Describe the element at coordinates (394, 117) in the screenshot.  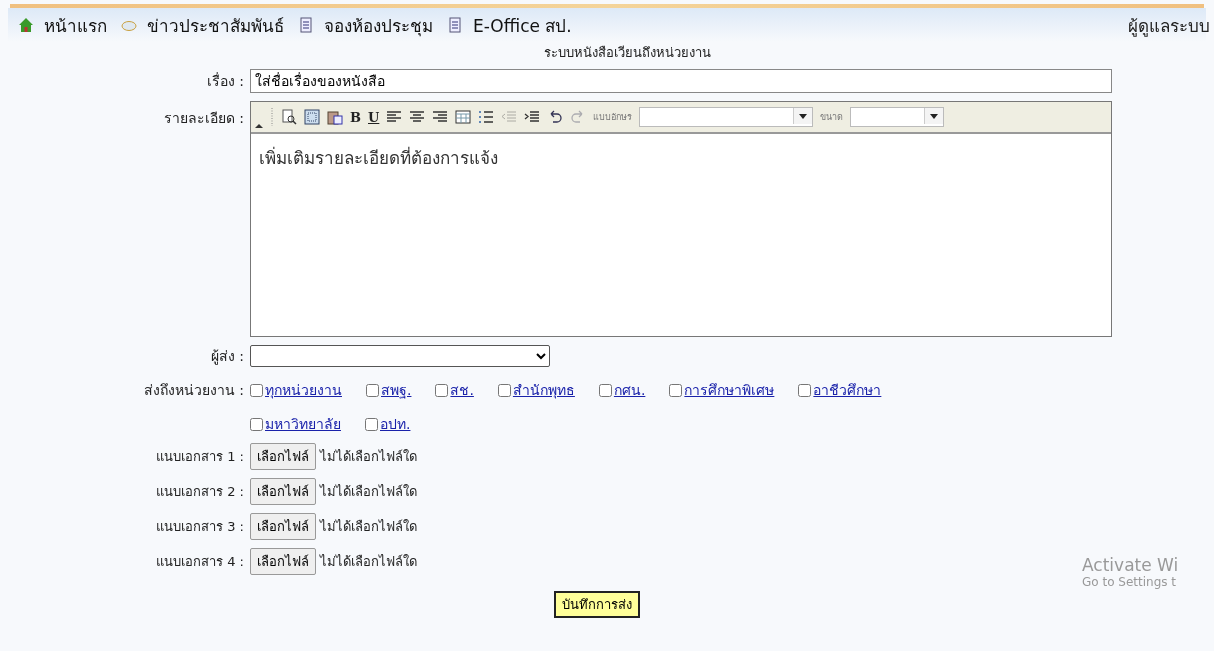
I see `align-left-icon` at that location.